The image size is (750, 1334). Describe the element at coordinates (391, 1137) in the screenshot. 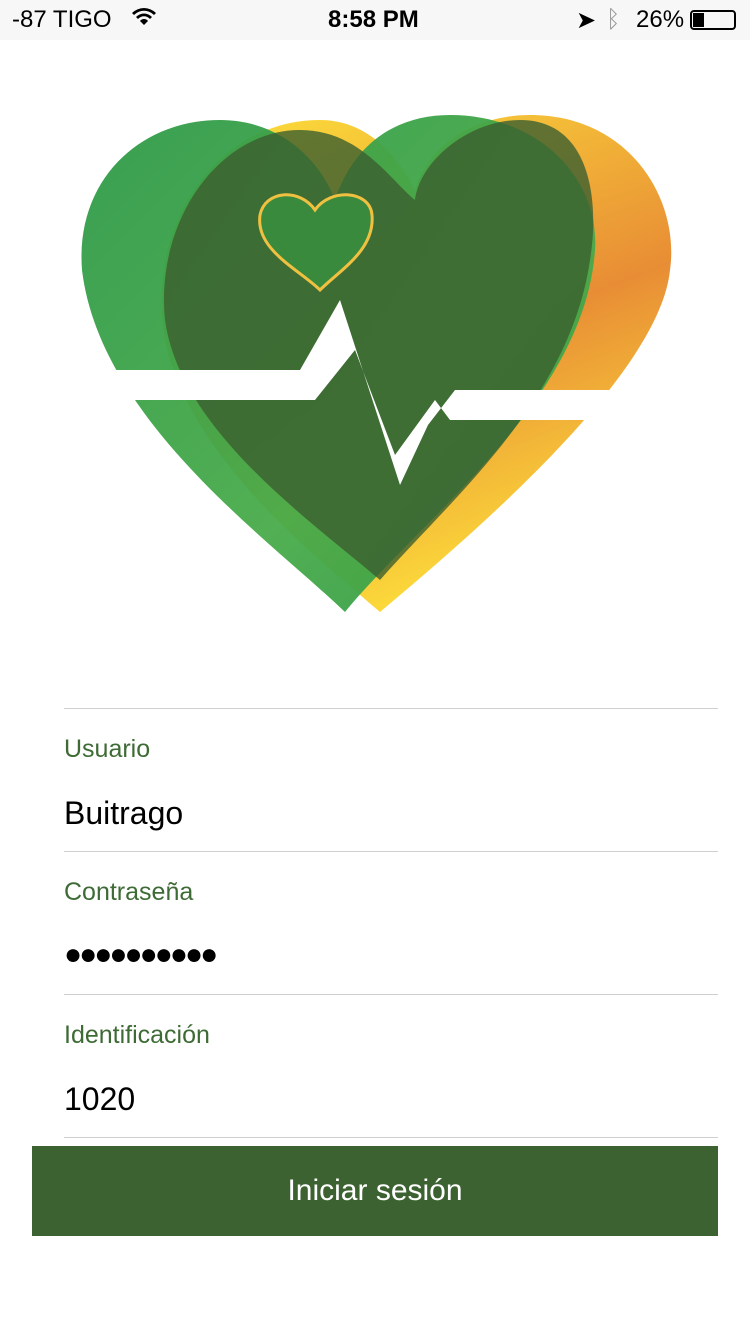

I see `divider` at that location.